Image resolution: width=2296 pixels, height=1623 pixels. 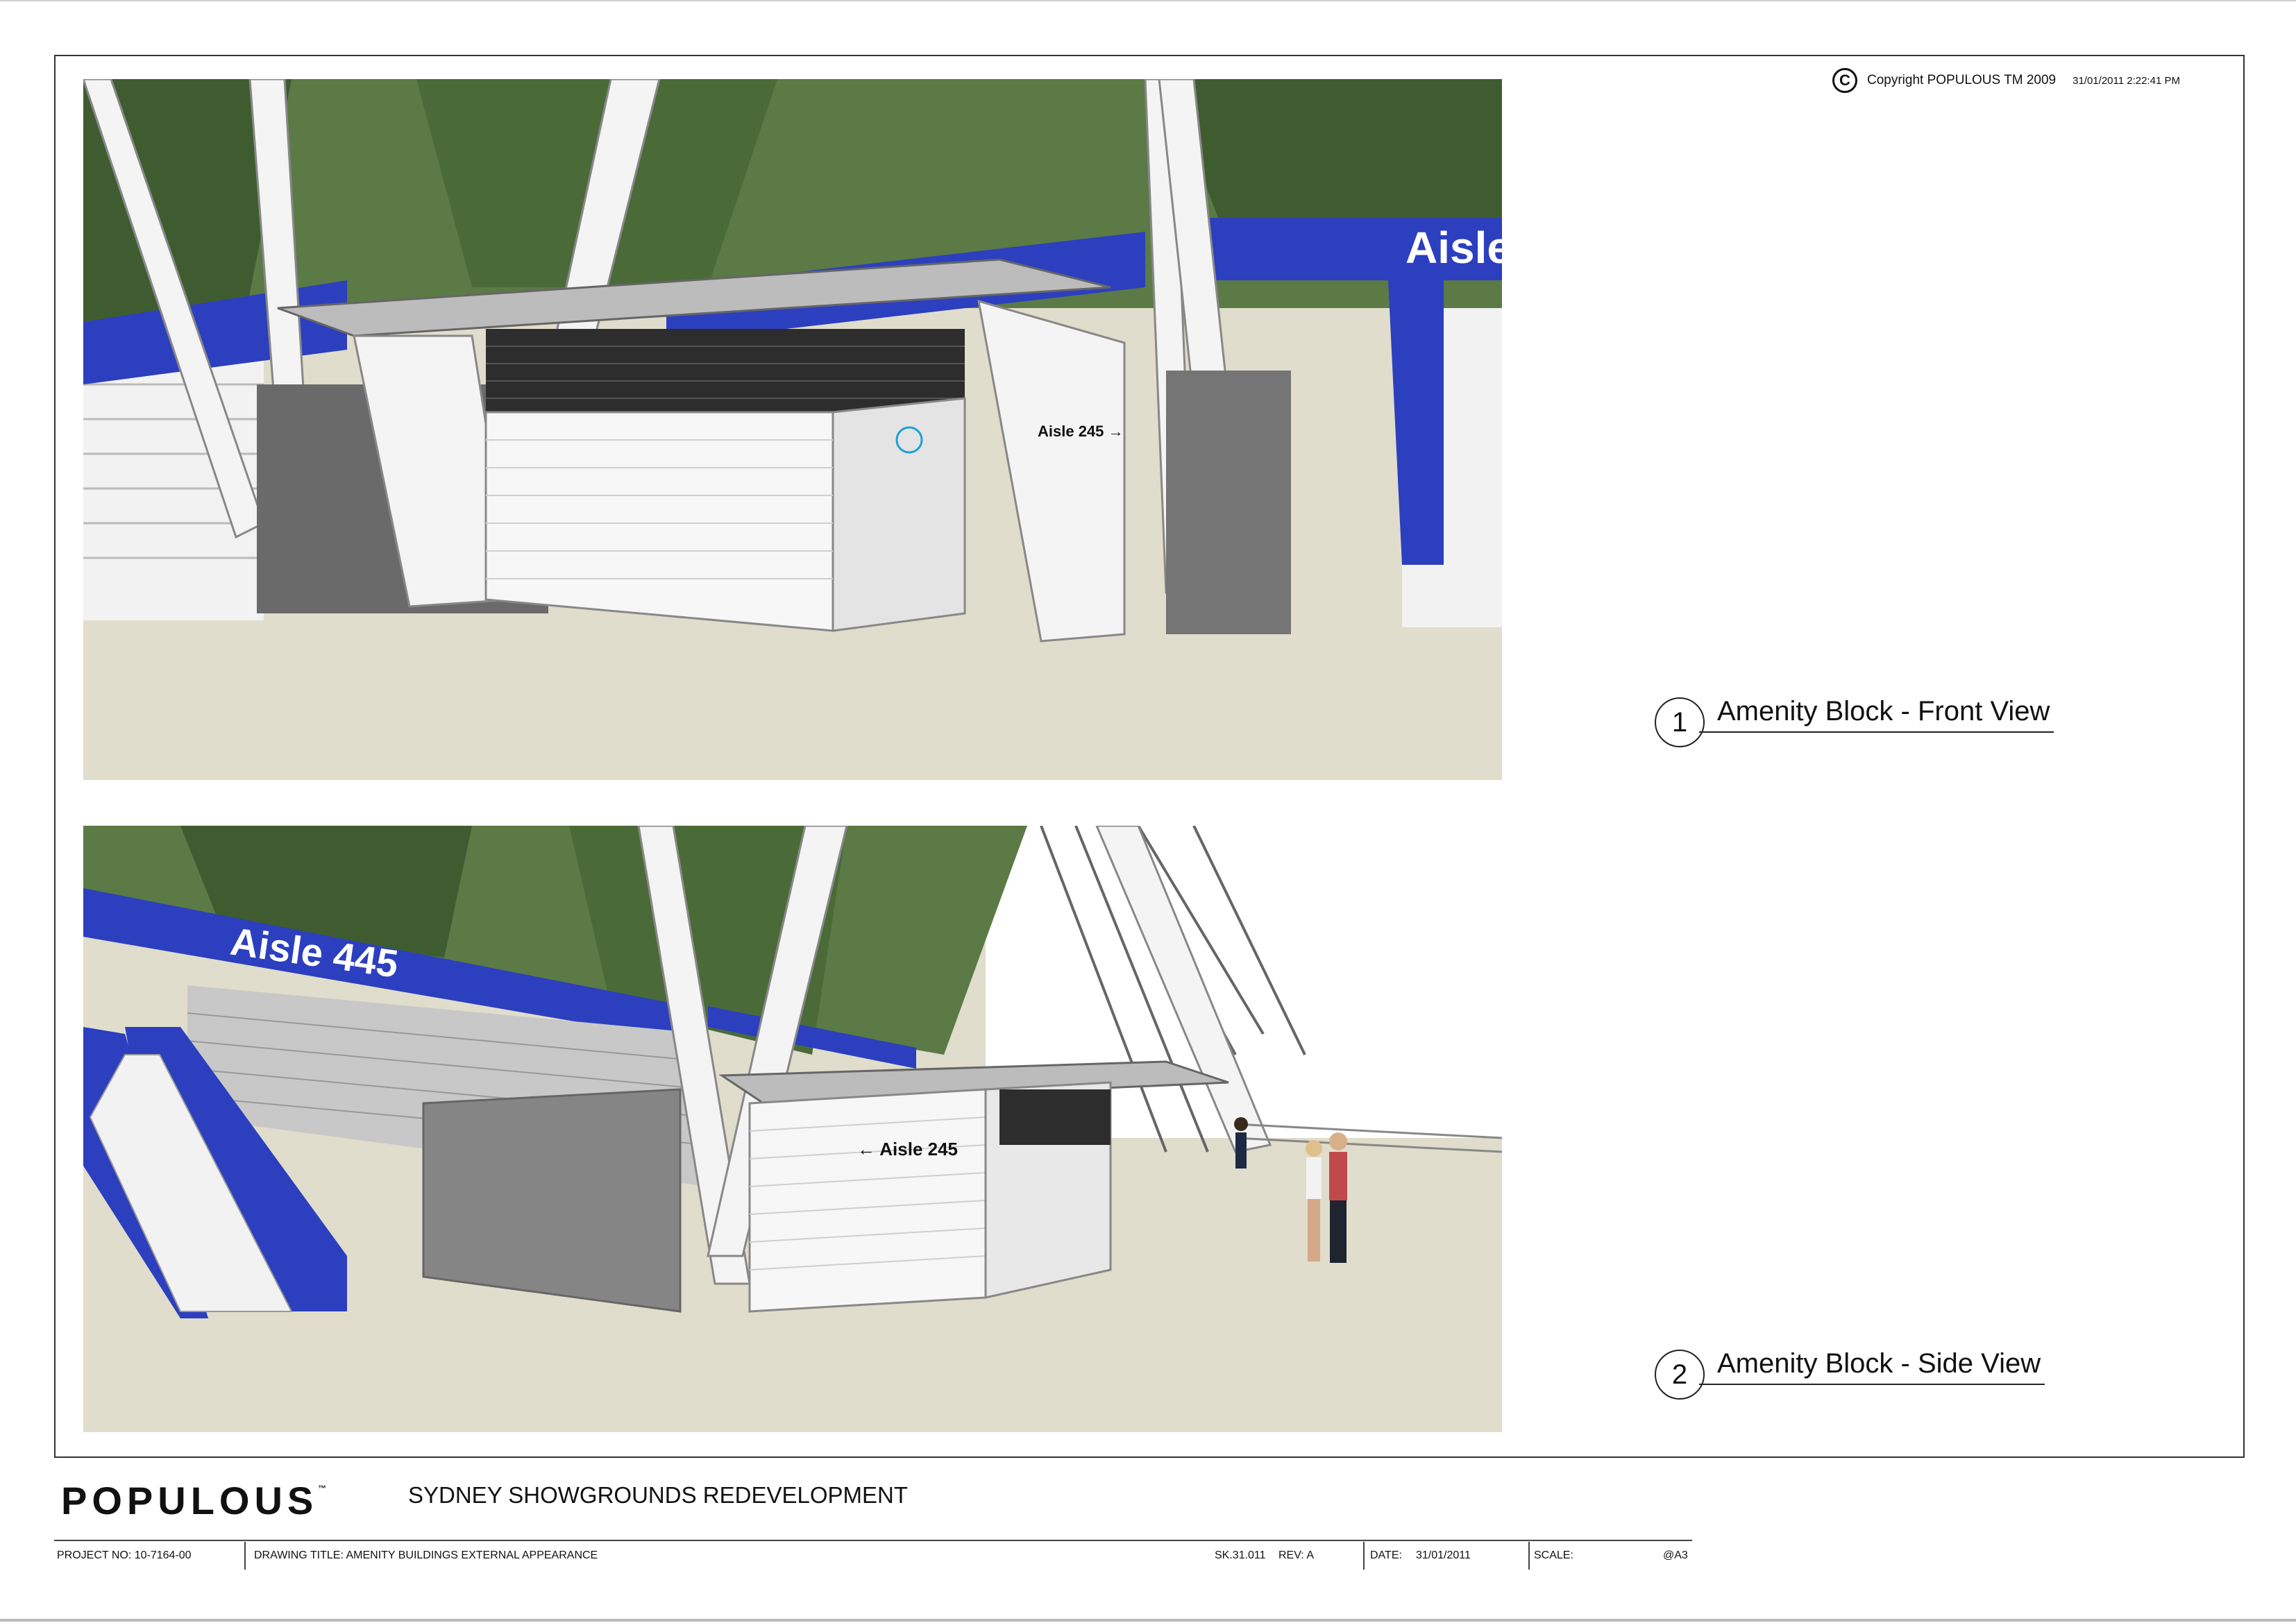 I want to click on aisle-245-sign-side: ← Aisle 245, so click(x=908, y=1149).